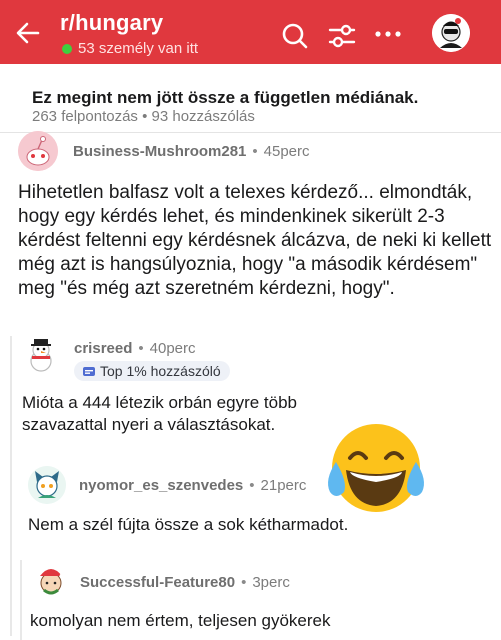  Describe the element at coordinates (185, 582) in the screenshot. I see `comment-username: Successful-Feature80 • 3perc` at that location.